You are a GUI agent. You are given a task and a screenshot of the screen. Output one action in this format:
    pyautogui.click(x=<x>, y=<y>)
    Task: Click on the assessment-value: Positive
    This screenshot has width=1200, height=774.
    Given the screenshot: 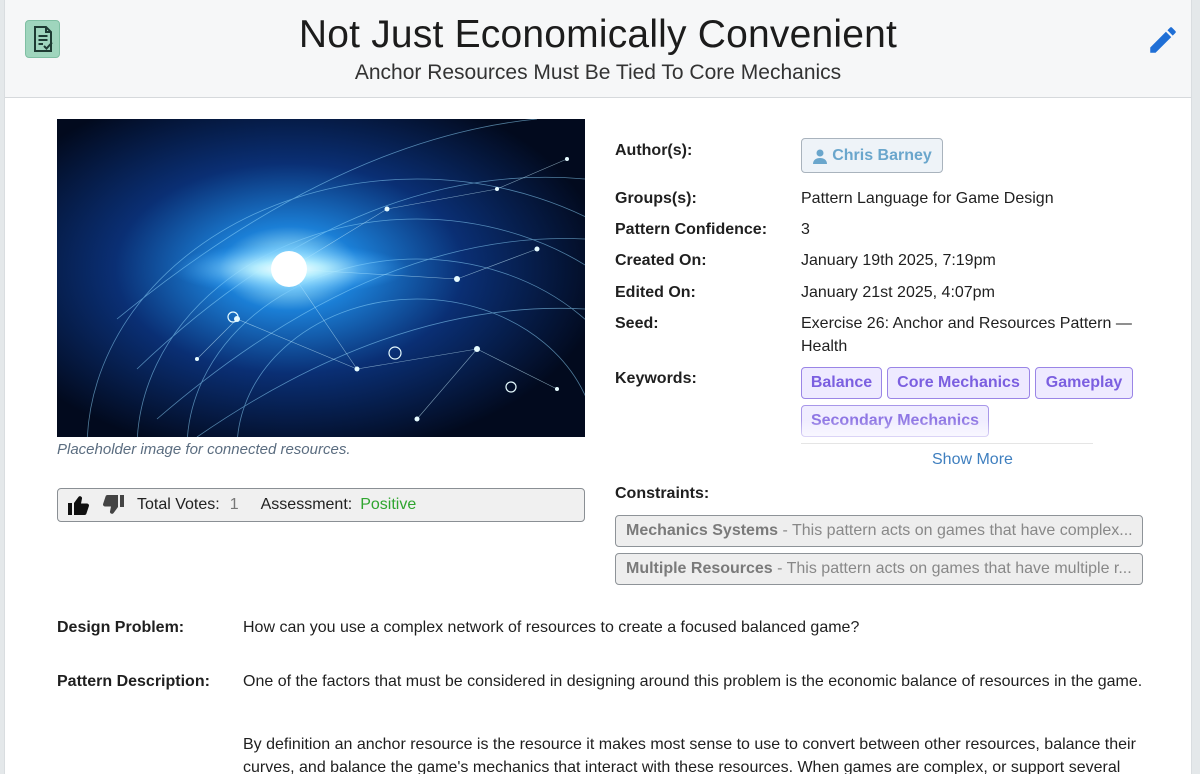 What is the action you would take?
    pyautogui.click(x=388, y=504)
    